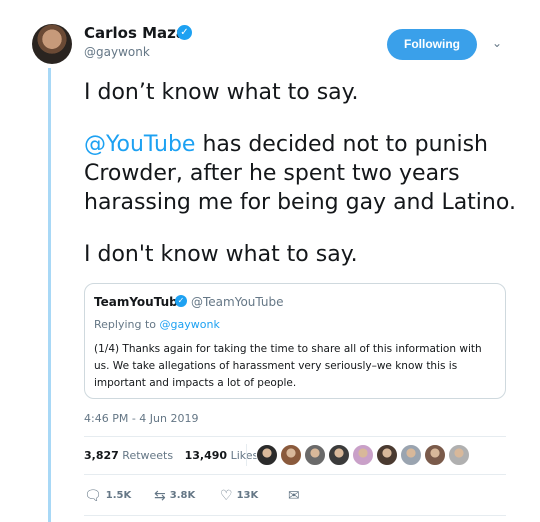  I want to click on quoted-verified-badge-icon: ✓, so click(181, 301).